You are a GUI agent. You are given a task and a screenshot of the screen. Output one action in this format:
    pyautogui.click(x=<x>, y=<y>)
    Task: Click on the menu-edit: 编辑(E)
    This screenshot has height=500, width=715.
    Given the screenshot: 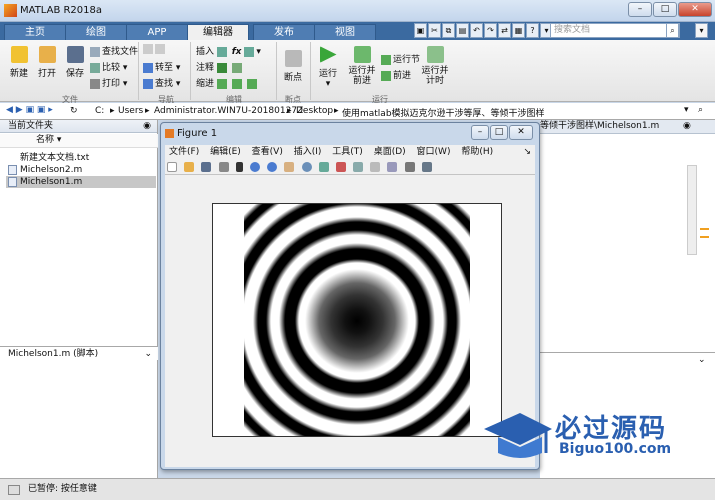 What is the action you would take?
    pyautogui.click(x=225, y=152)
    